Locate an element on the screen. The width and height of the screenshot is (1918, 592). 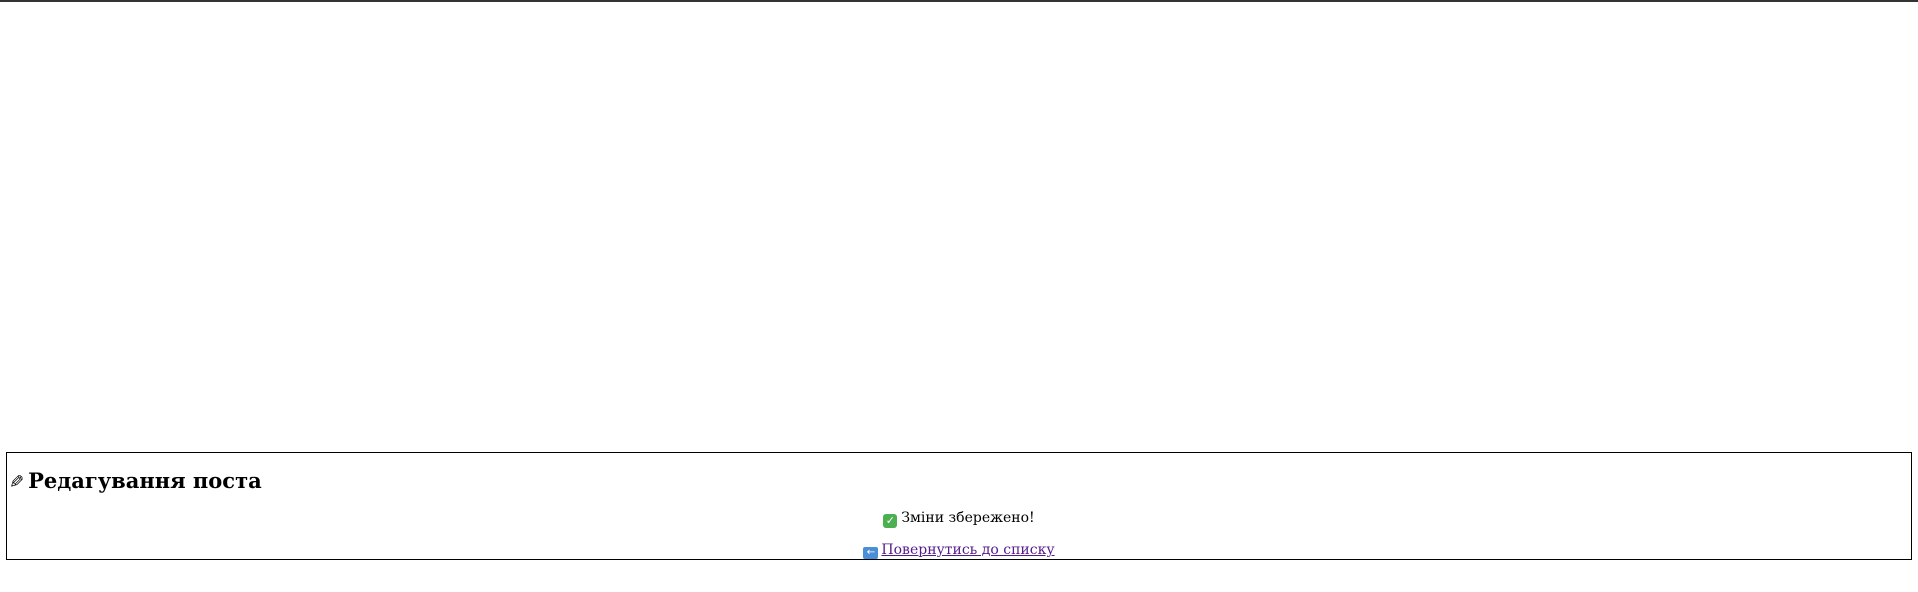
check-mark-icon: ✓ is located at coordinates (890, 521).